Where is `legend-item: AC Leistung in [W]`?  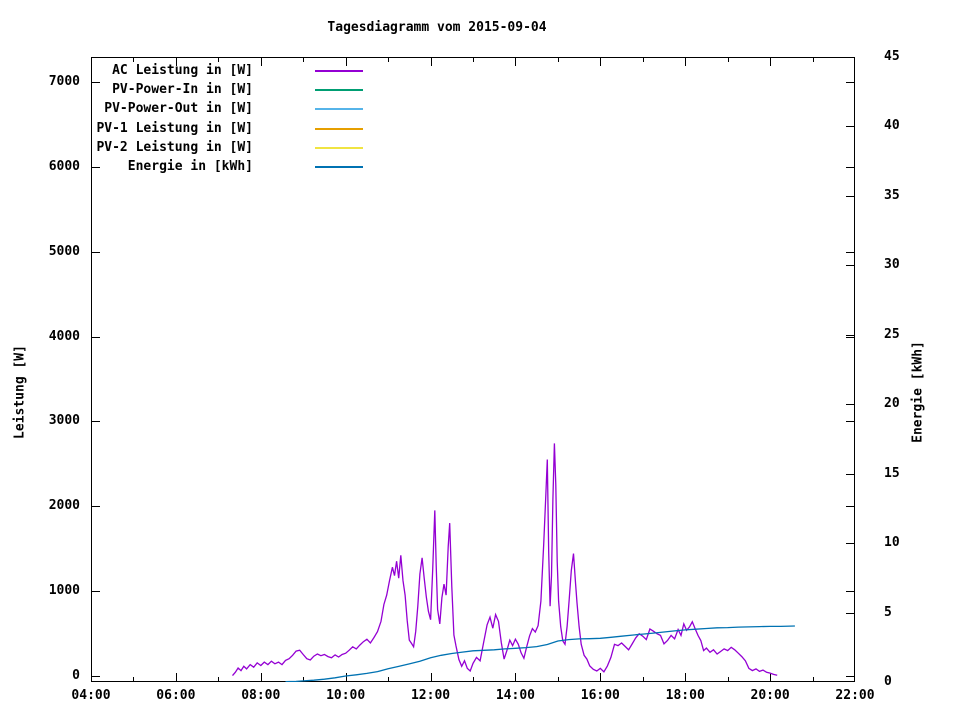 legend-item: AC Leistung in [W] is located at coordinates (211, 71).